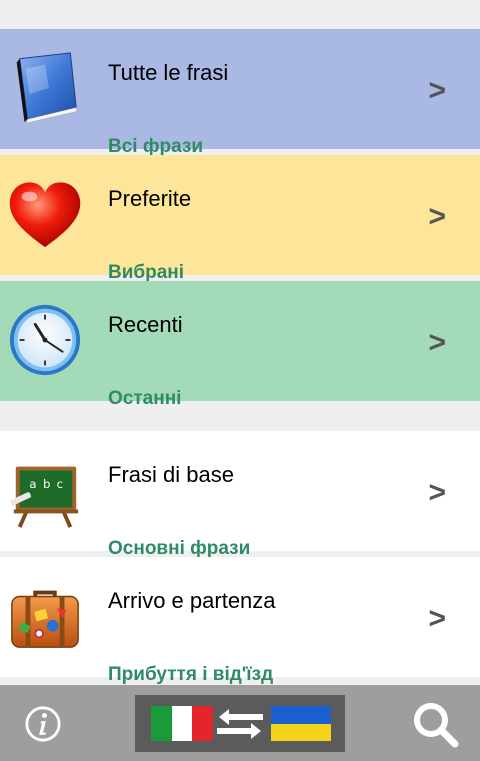  I want to click on bottom-toolbar, so click(240, 723).